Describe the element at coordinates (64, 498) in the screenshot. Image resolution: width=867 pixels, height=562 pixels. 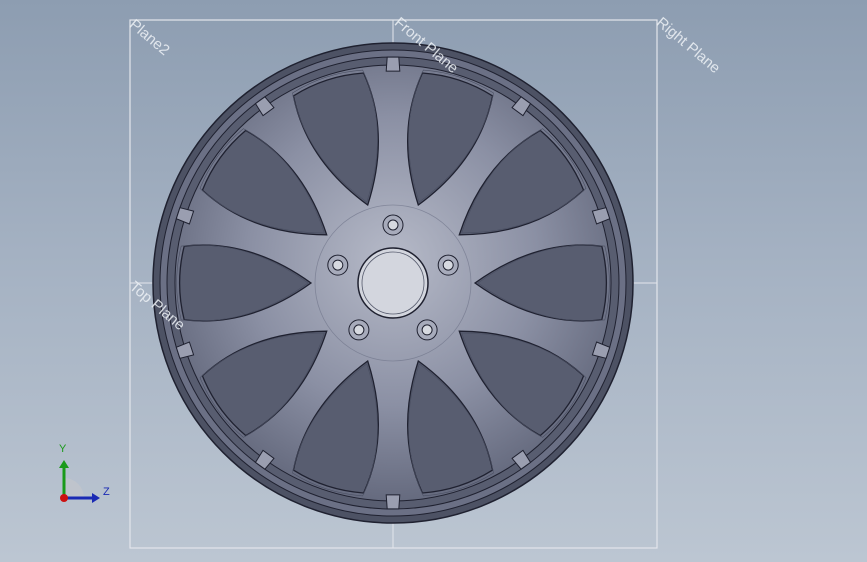
I see `triad-origin` at that location.